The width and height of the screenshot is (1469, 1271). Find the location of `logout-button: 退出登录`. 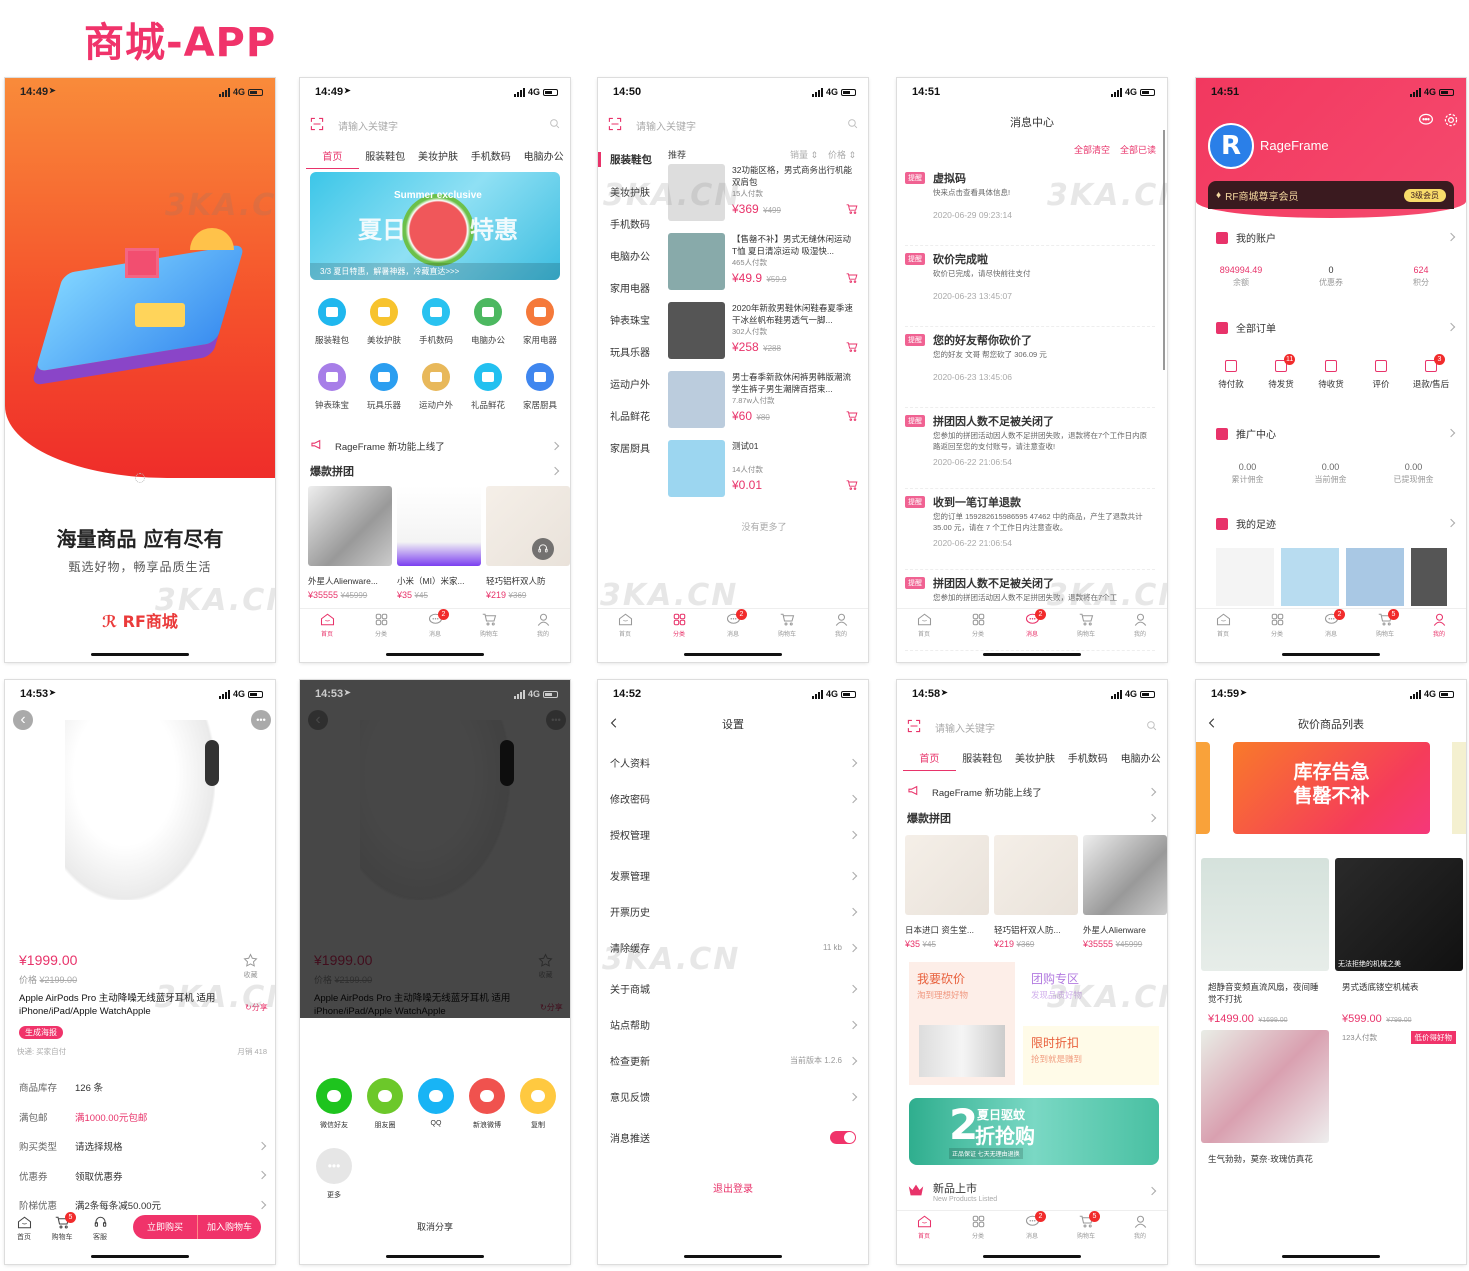

logout-button: 退出登录 is located at coordinates (733, 1187).